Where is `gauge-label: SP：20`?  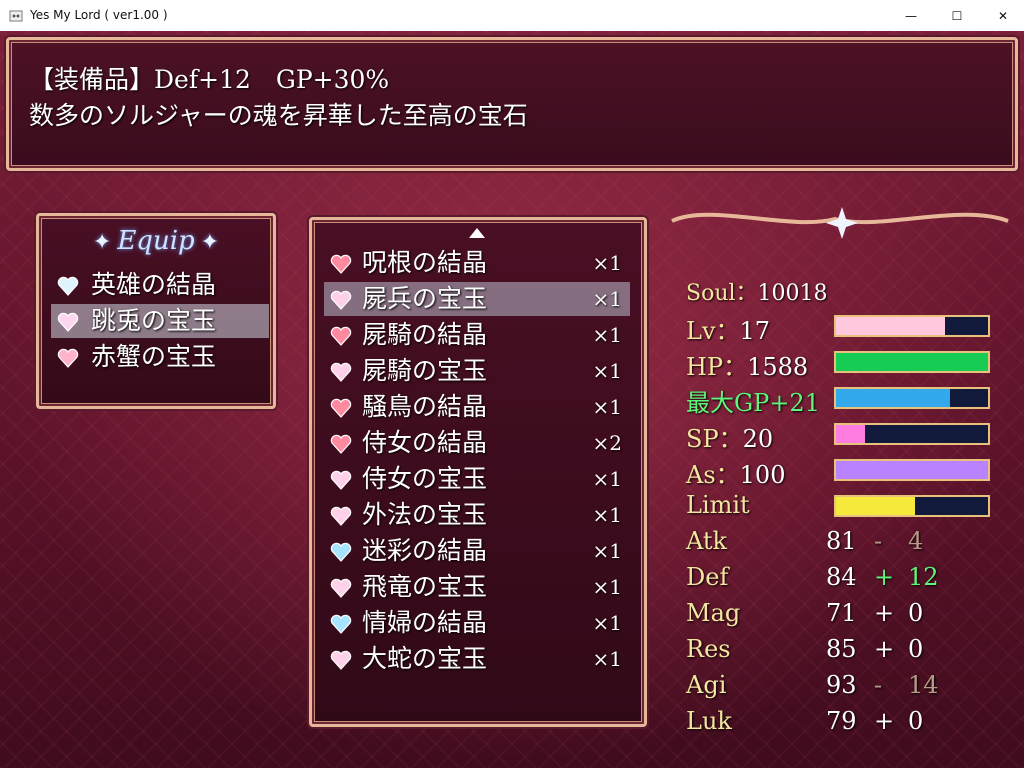 gauge-label: SP：20 is located at coordinates (729, 436).